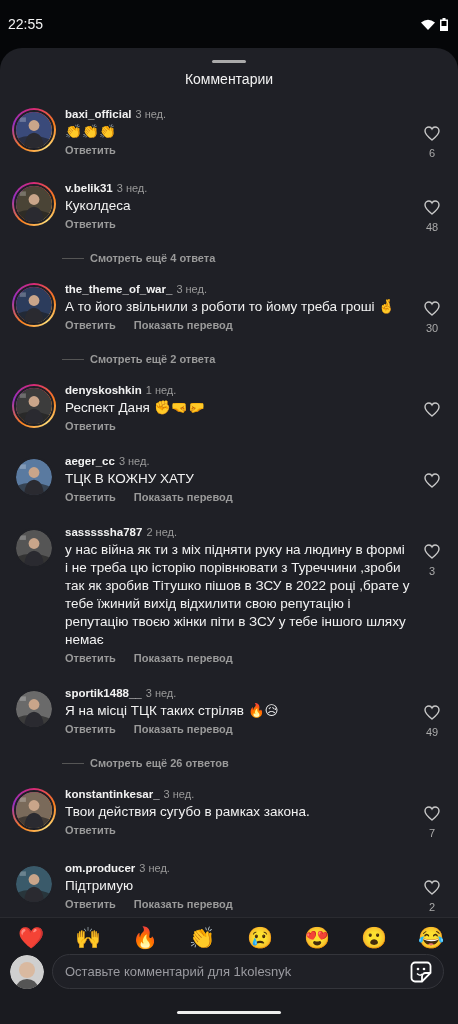 This screenshot has width=458, height=1024. What do you see at coordinates (202, 938) in the screenshot?
I see `emoji-reaction: 👏` at bounding box center [202, 938].